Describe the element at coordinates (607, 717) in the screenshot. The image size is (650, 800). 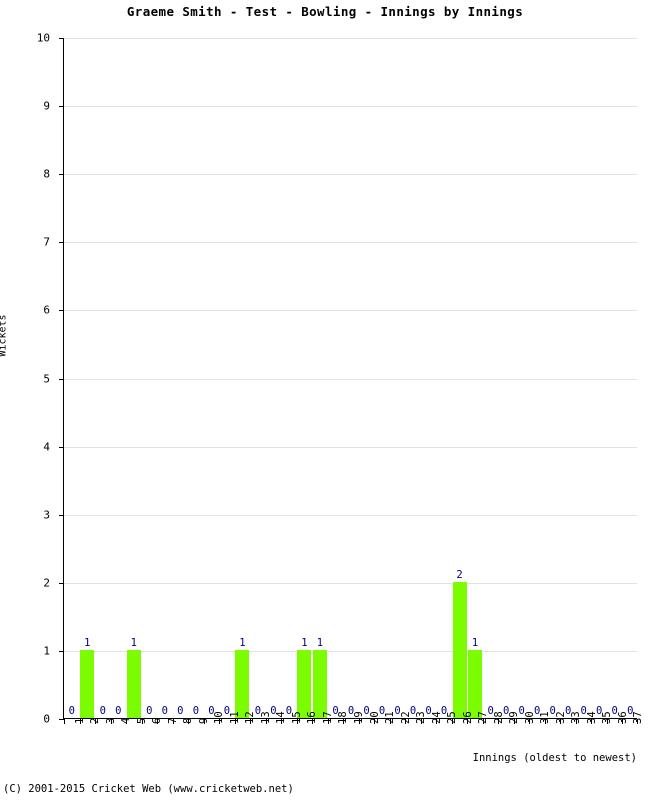
I see `x-axis-tick-label: 35` at that location.